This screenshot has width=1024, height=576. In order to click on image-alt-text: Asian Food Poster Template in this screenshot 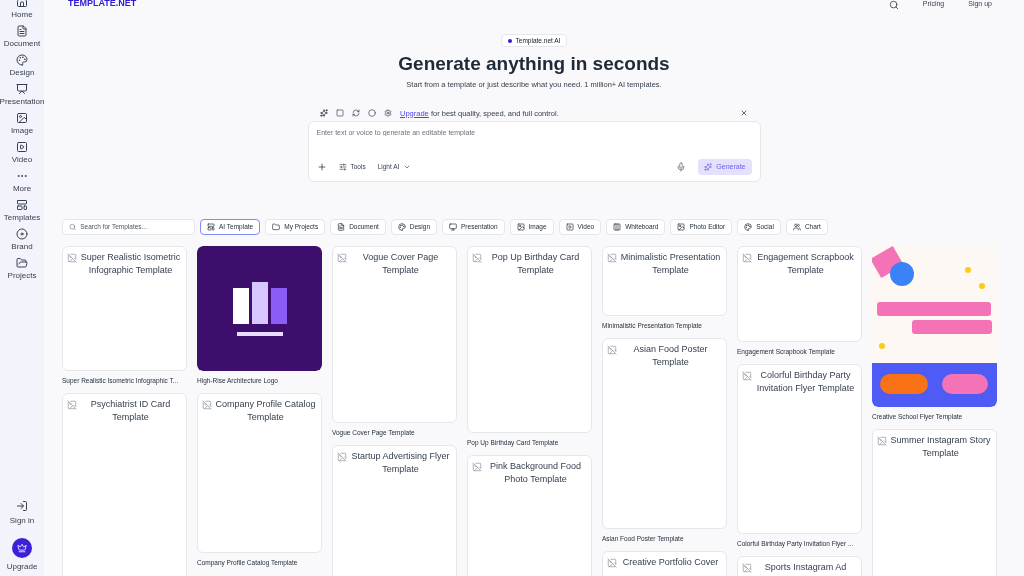, I will do `click(670, 356)`.